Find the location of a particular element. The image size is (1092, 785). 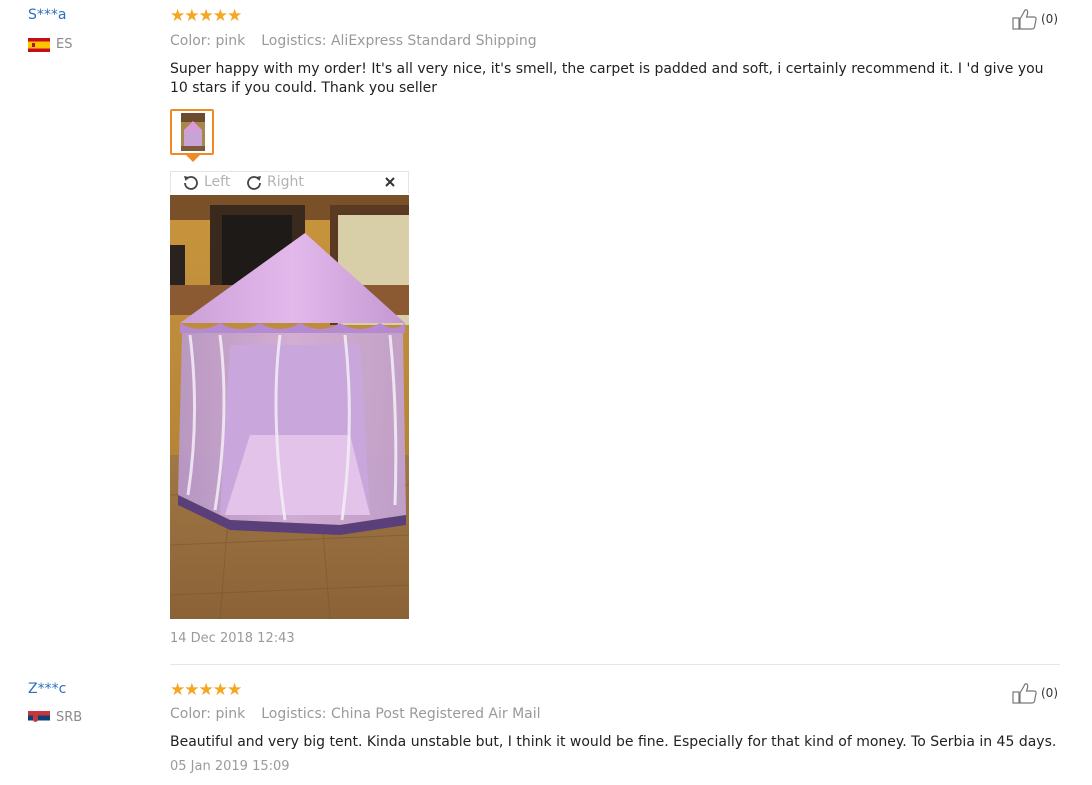

review-date: 05 Jan 2019 15:09 is located at coordinates (230, 766).